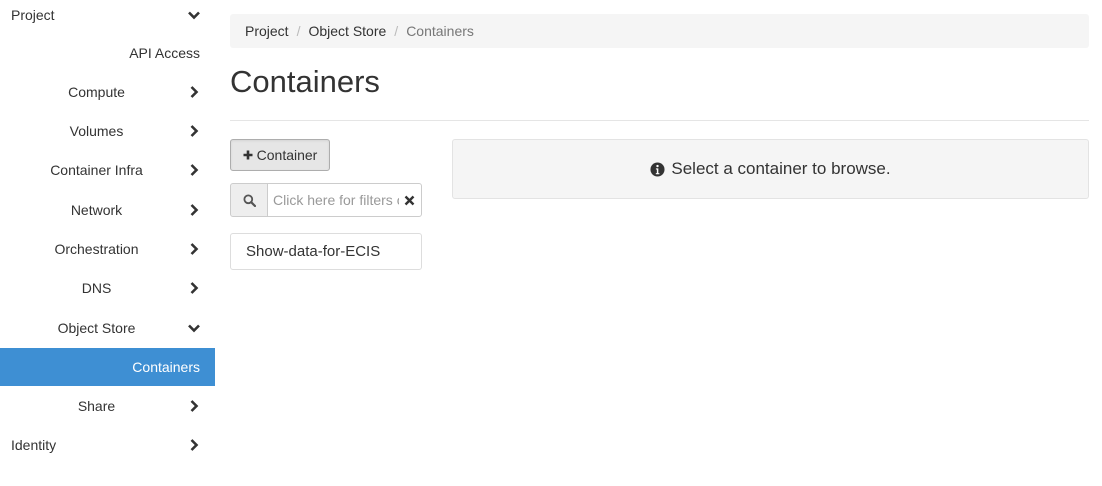 This screenshot has width=1102, height=486. Describe the element at coordinates (96, 210) in the screenshot. I see `sidebar-item-label: Network` at that location.